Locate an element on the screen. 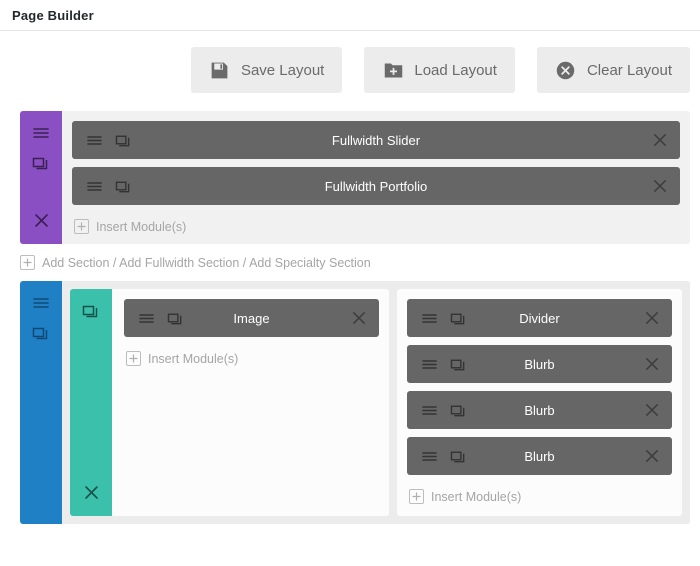 The width and height of the screenshot is (700, 566). module-row: Fullwidth Portfolio is located at coordinates (376, 186).